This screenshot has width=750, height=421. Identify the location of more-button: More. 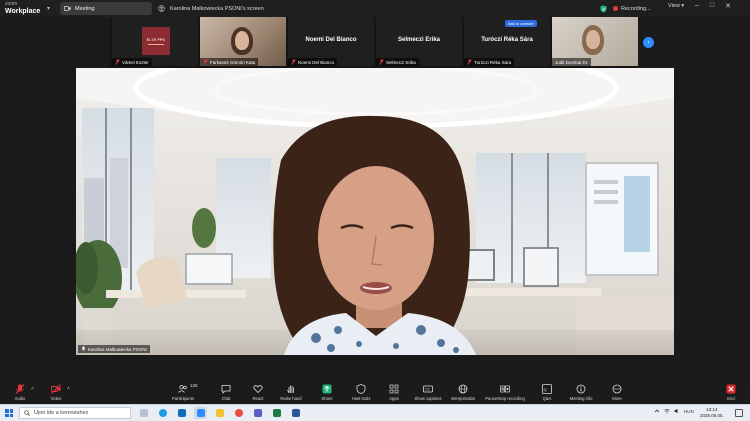
(617, 392).